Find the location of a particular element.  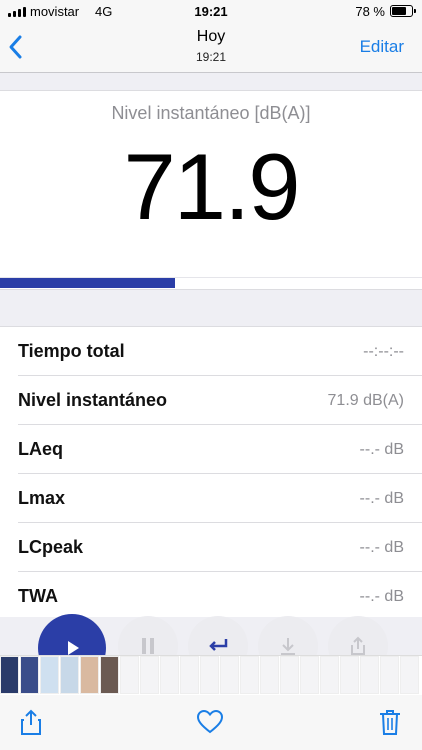

stat-label: Tiempo total is located at coordinates (71, 351).